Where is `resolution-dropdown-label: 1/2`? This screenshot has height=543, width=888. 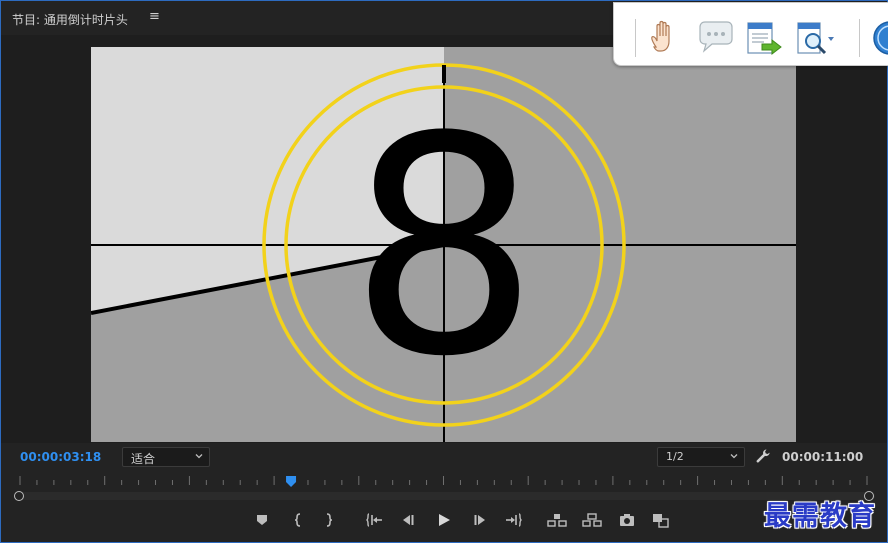 resolution-dropdown-label: 1/2 is located at coordinates (675, 456).